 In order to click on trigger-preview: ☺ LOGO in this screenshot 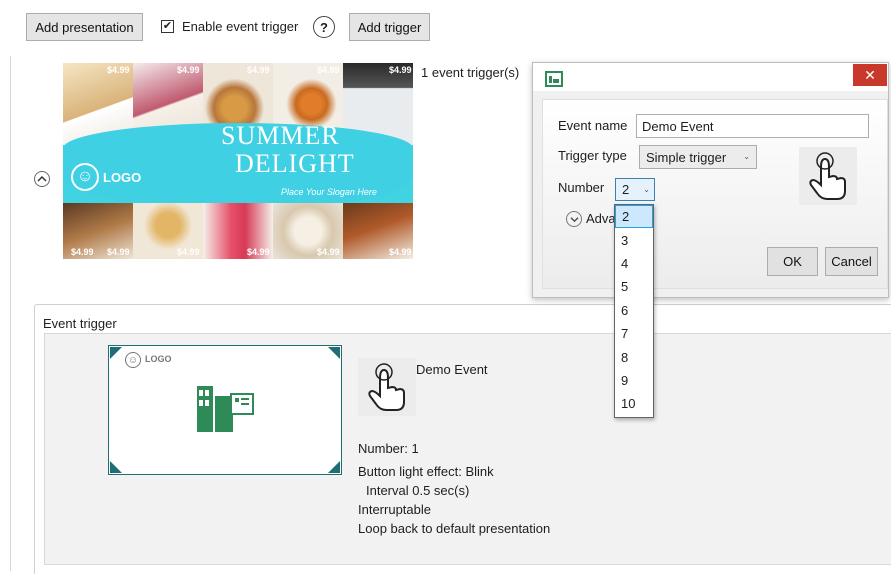, I will do `click(225, 410)`.